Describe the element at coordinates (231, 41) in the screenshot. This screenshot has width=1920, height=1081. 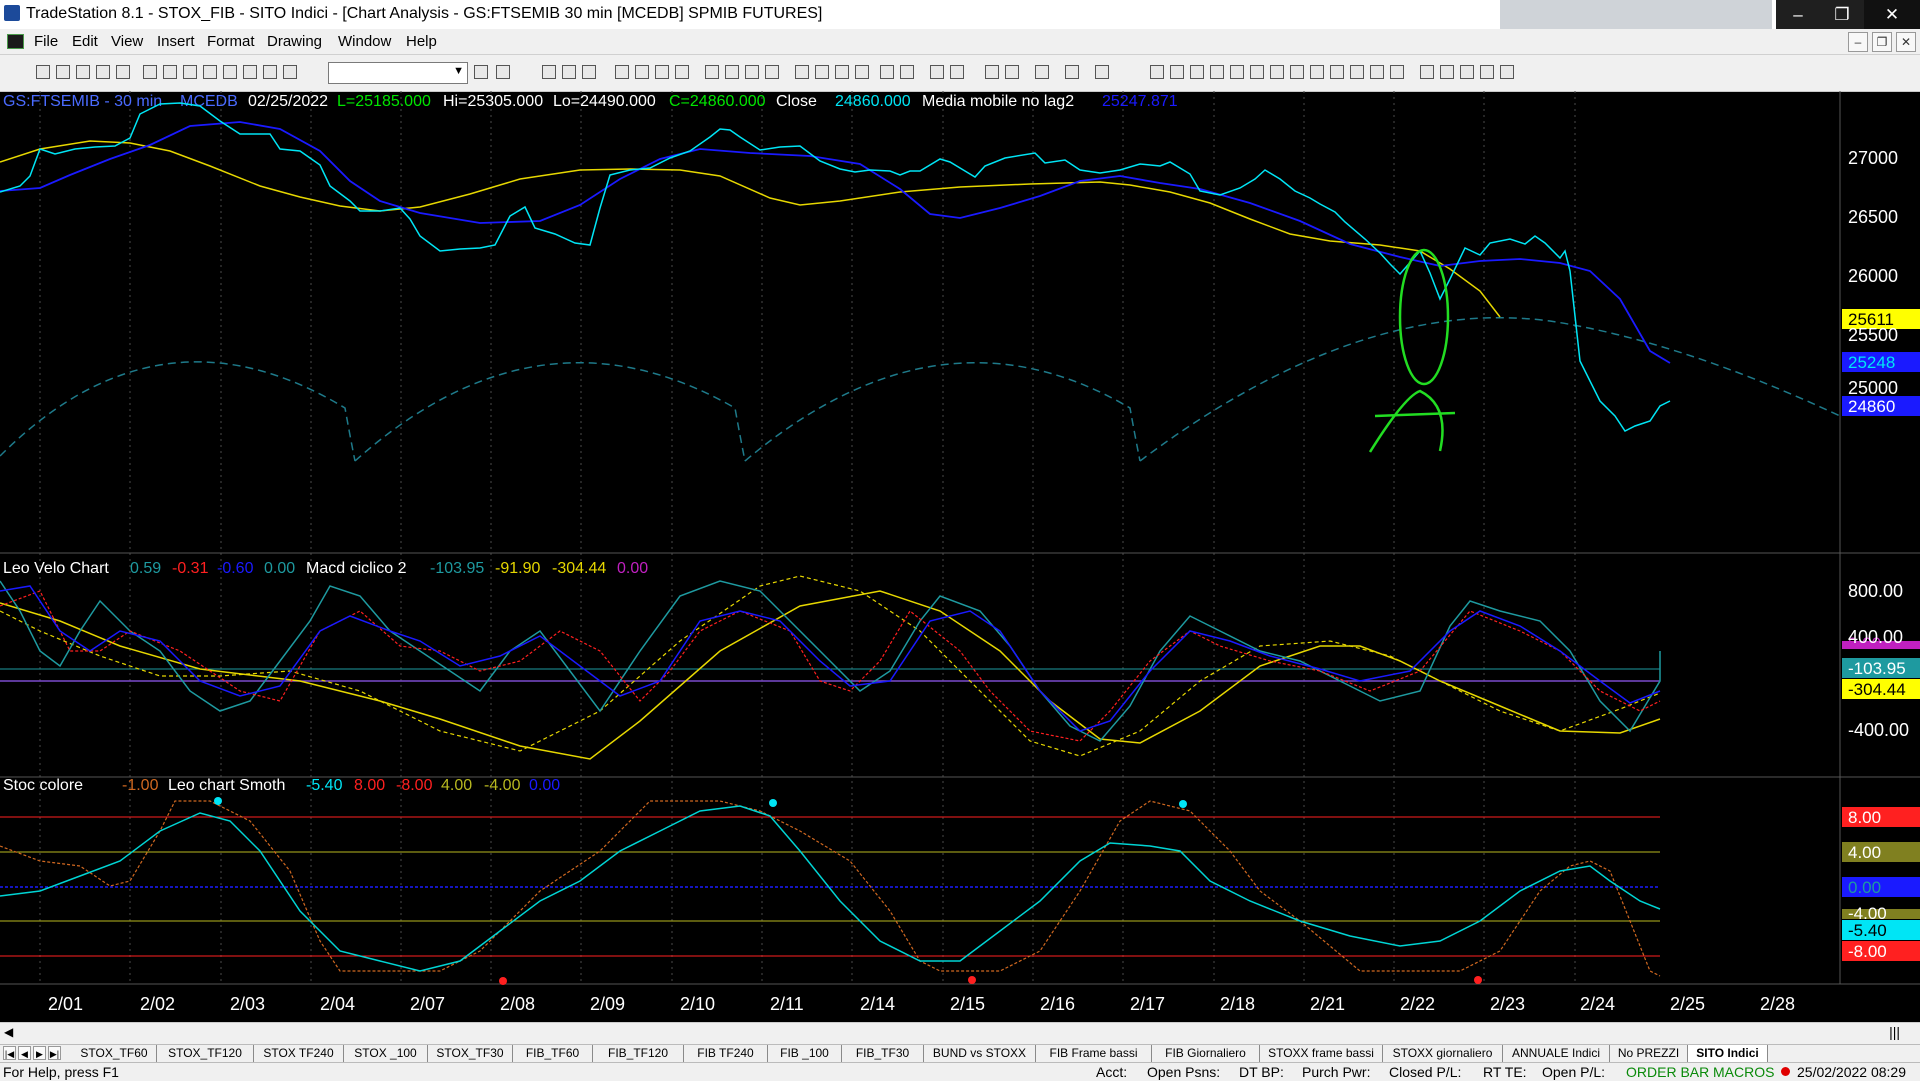
I see `menu-format: Format` at that location.